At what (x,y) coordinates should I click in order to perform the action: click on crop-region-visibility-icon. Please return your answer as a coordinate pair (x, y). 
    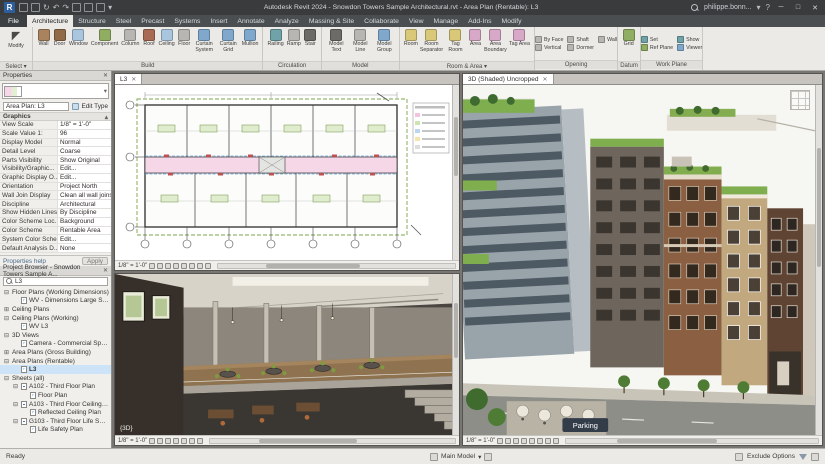
    Looking at the image, I should click on (192, 265).